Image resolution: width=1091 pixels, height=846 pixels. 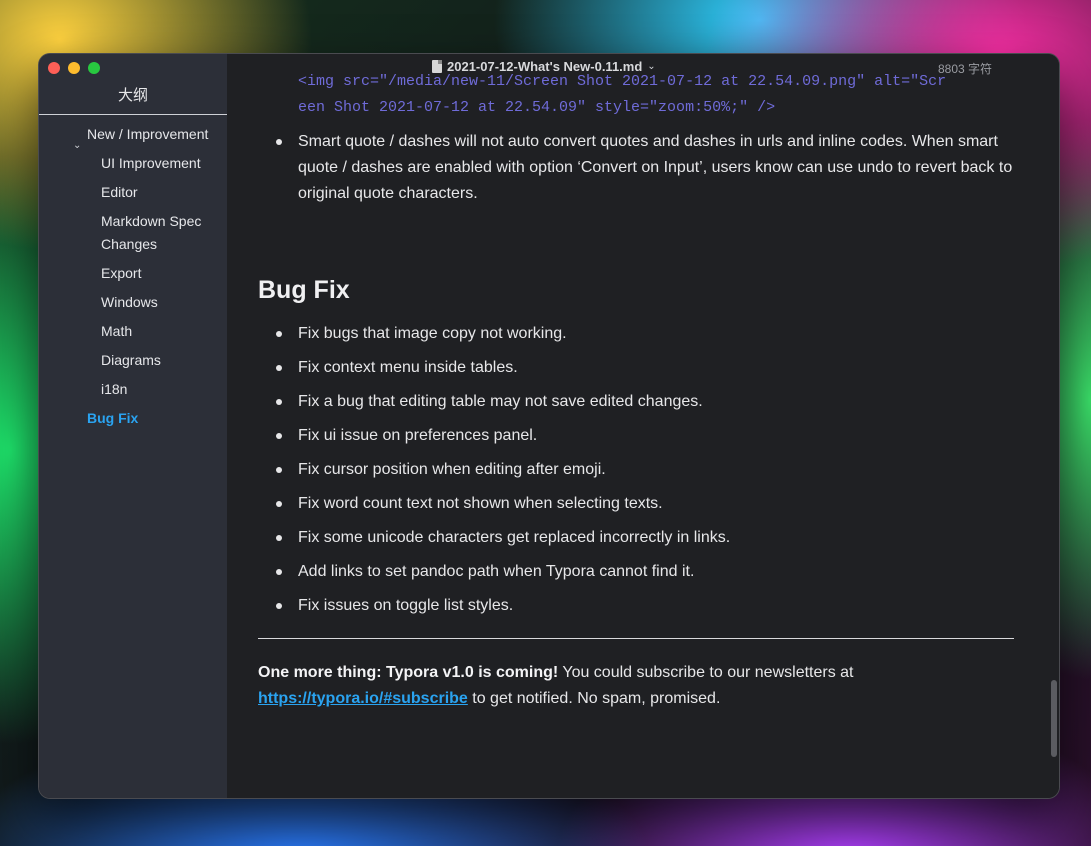 What do you see at coordinates (363, 698) in the screenshot?
I see `subscribe-link: https://typora.io/#subscribe` at bounding box center [363, 698].